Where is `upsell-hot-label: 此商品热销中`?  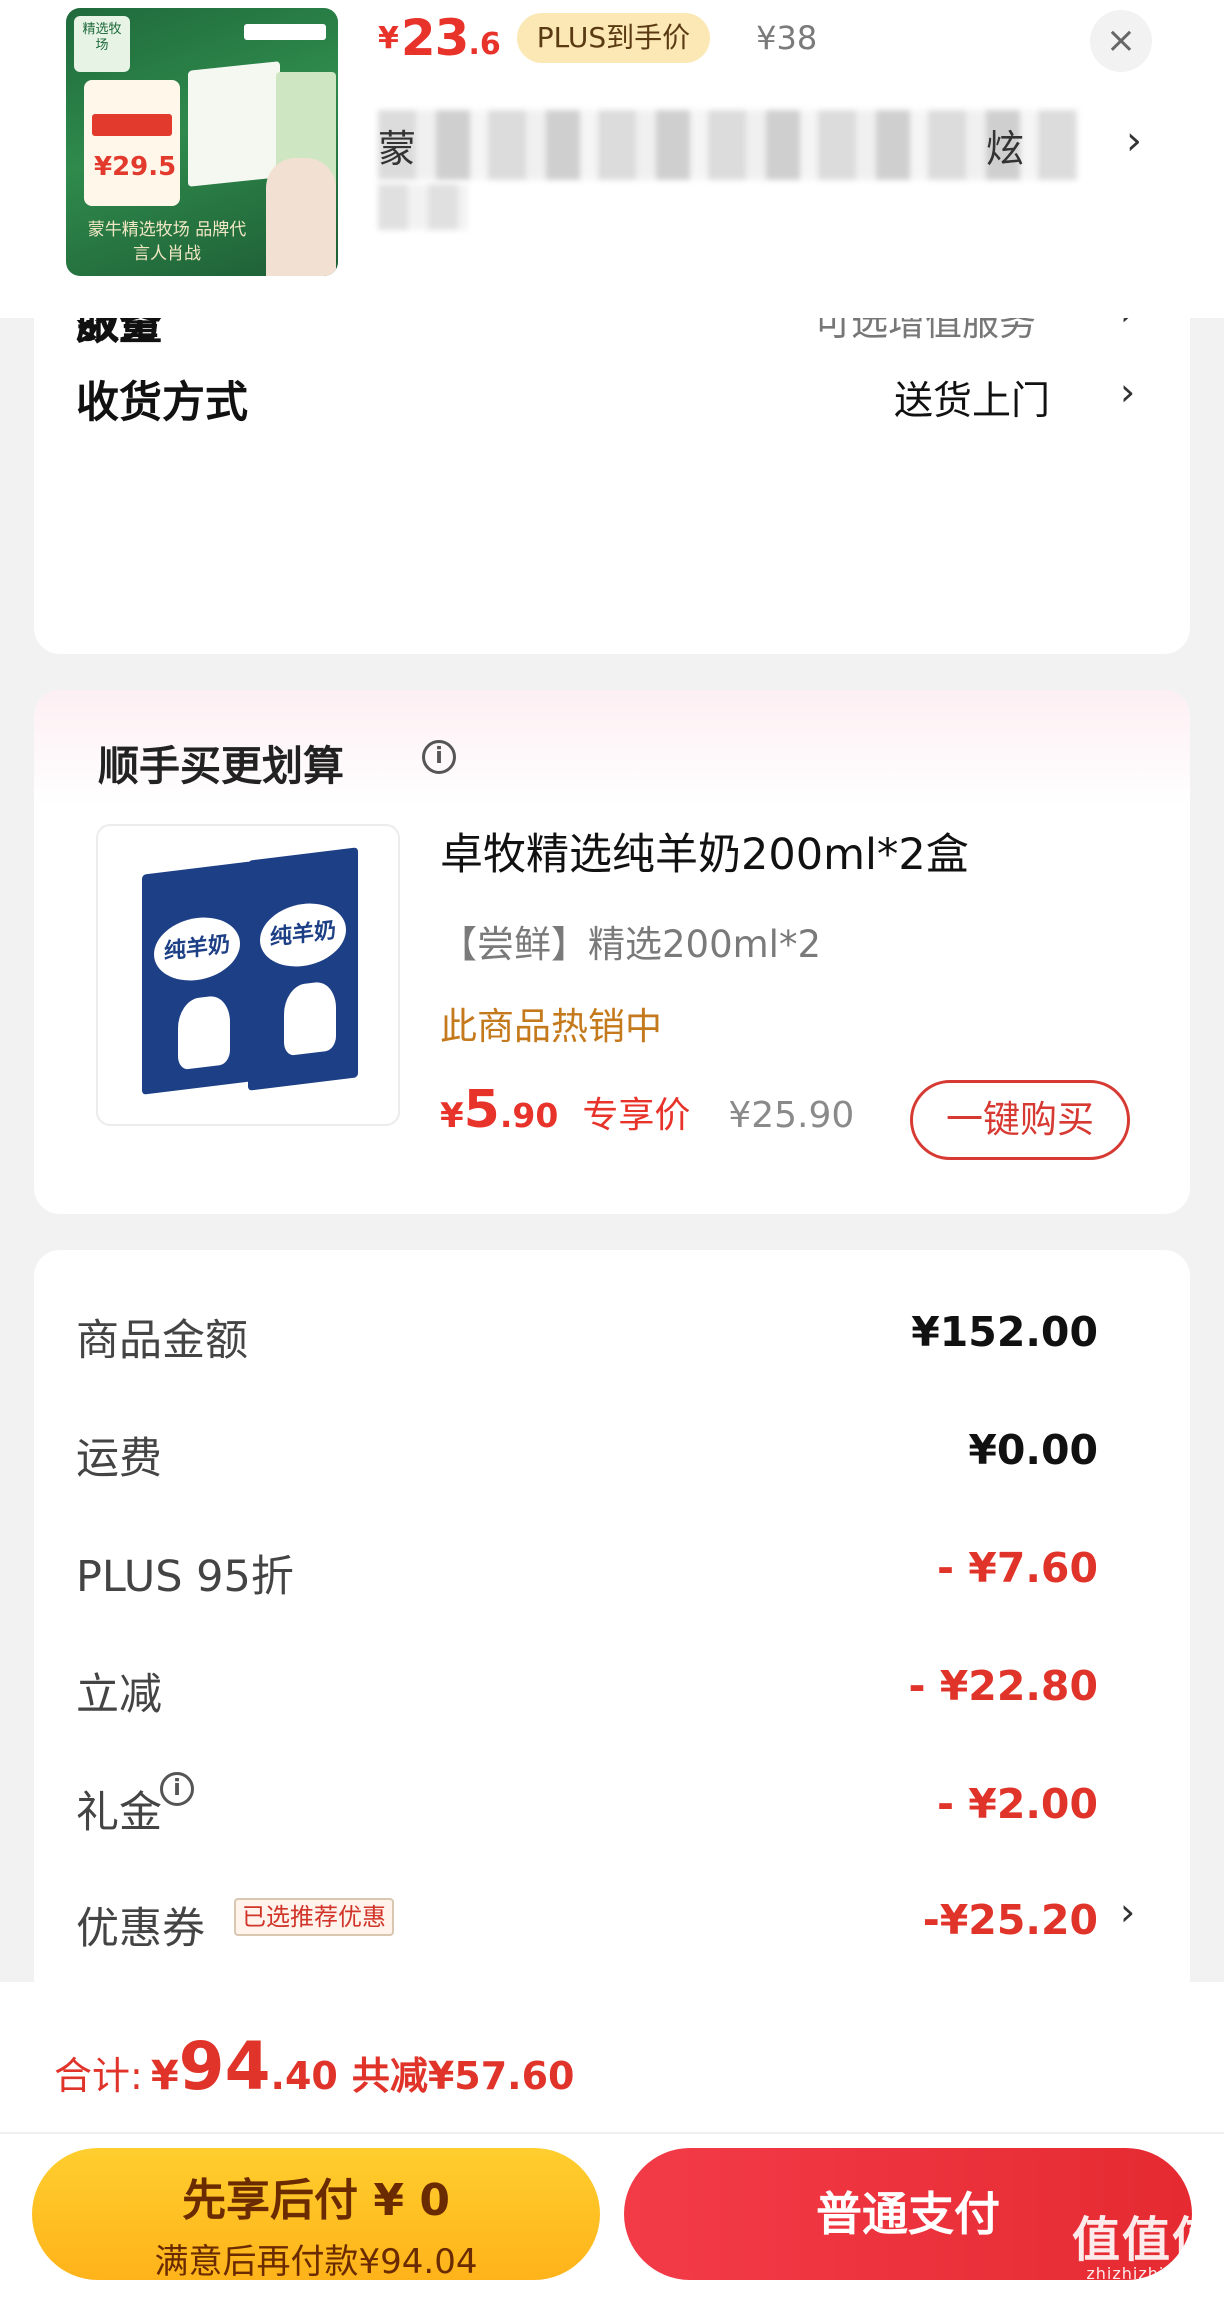 upsell-hot-label: 此商品热销中 is located at coordinates (551, 1026).